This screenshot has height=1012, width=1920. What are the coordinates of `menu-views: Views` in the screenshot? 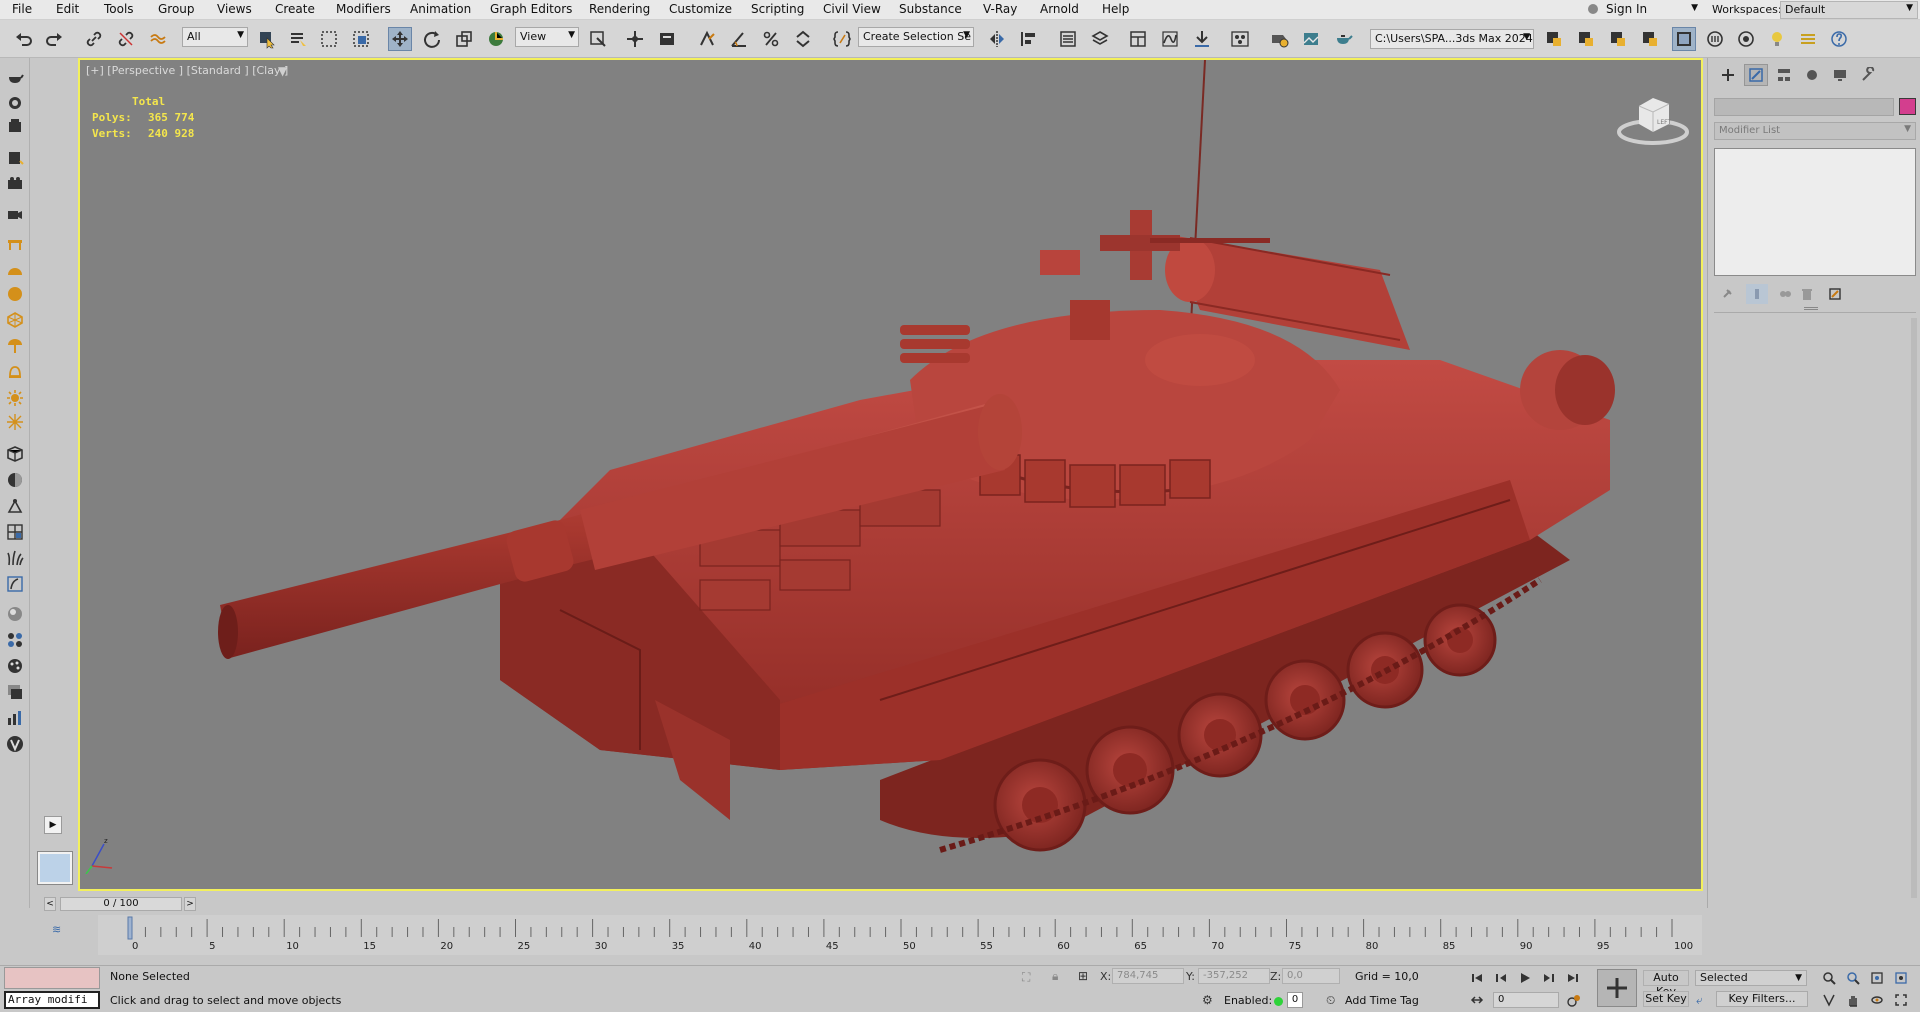 It's located at (234, 9).